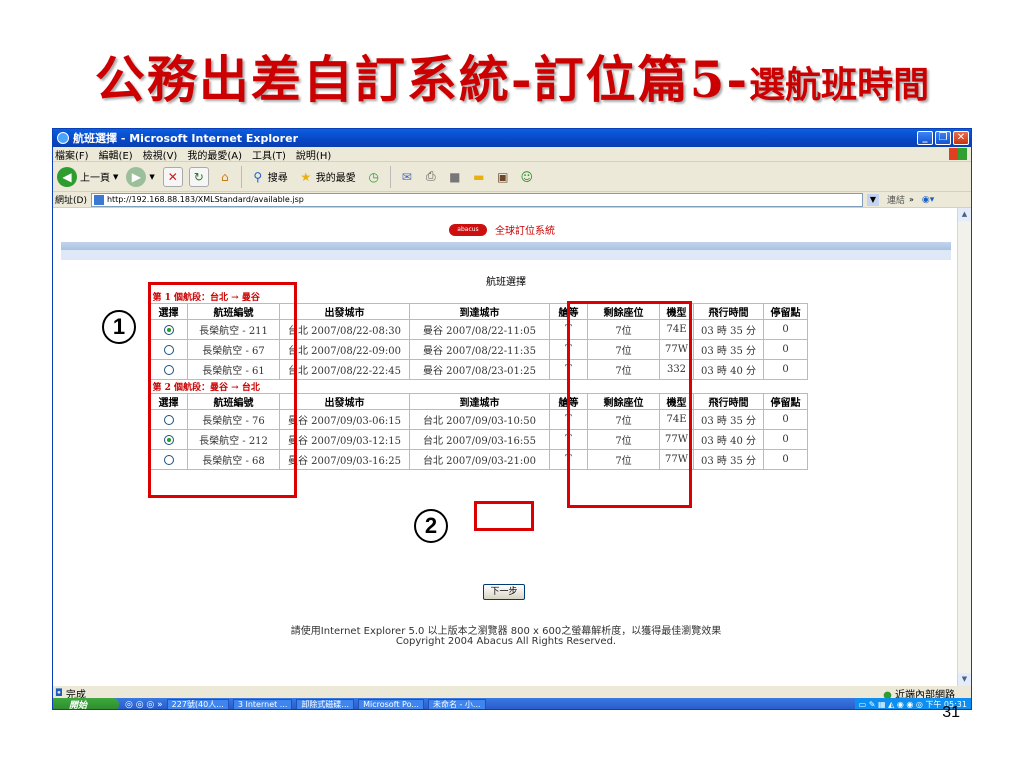  What do you see at coordinates (344, 439) in the screenshot?
I see `cell-depart: 曼谷 2007/09/03-12:15` at bounding box center [344, 439].